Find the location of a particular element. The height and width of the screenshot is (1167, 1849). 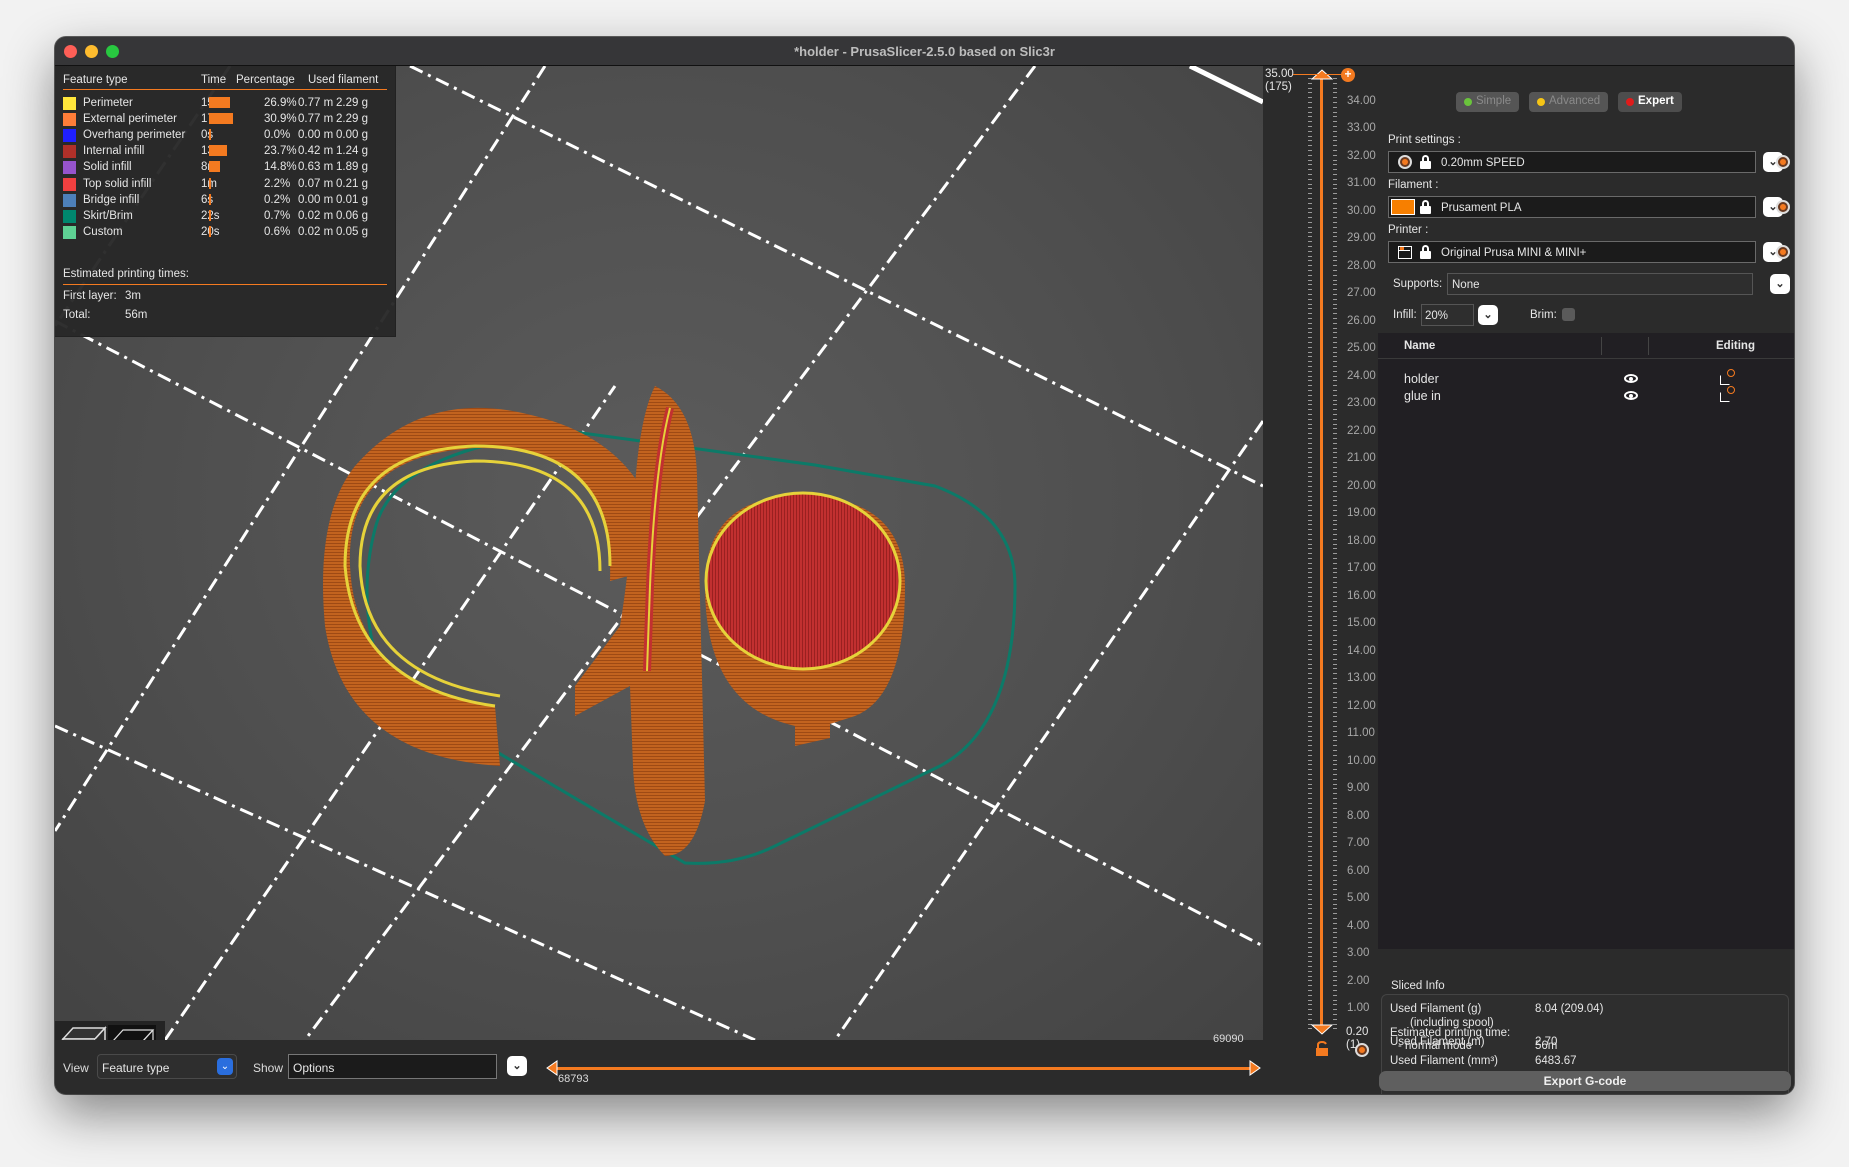

mode-simple-button: Simple is located at coordinates (1488, 102).